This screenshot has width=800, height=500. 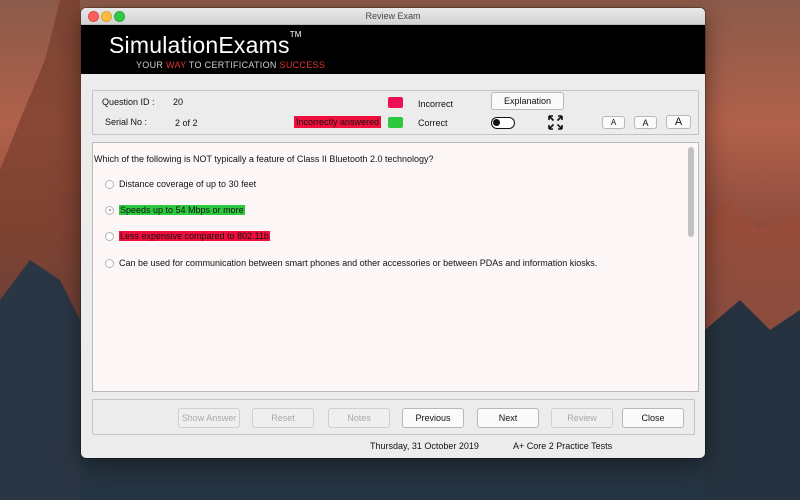 I want to click on highlight-toggle-switch, so click(x=503, y=123).